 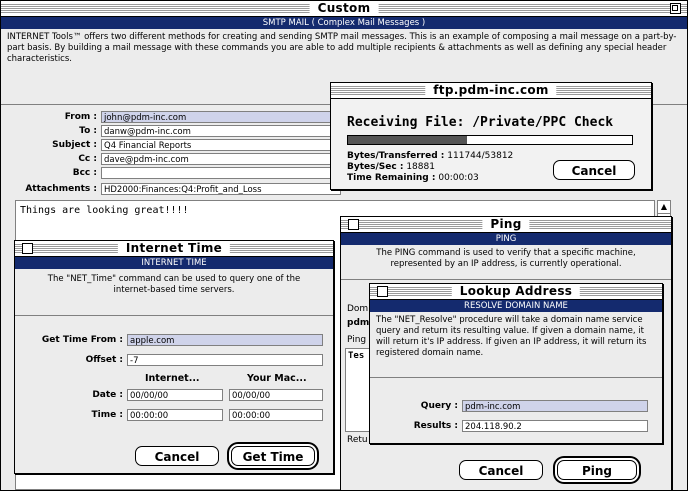 I want to click on message-body-text: Things are looking great!!!!, so click(x=104, y=210).